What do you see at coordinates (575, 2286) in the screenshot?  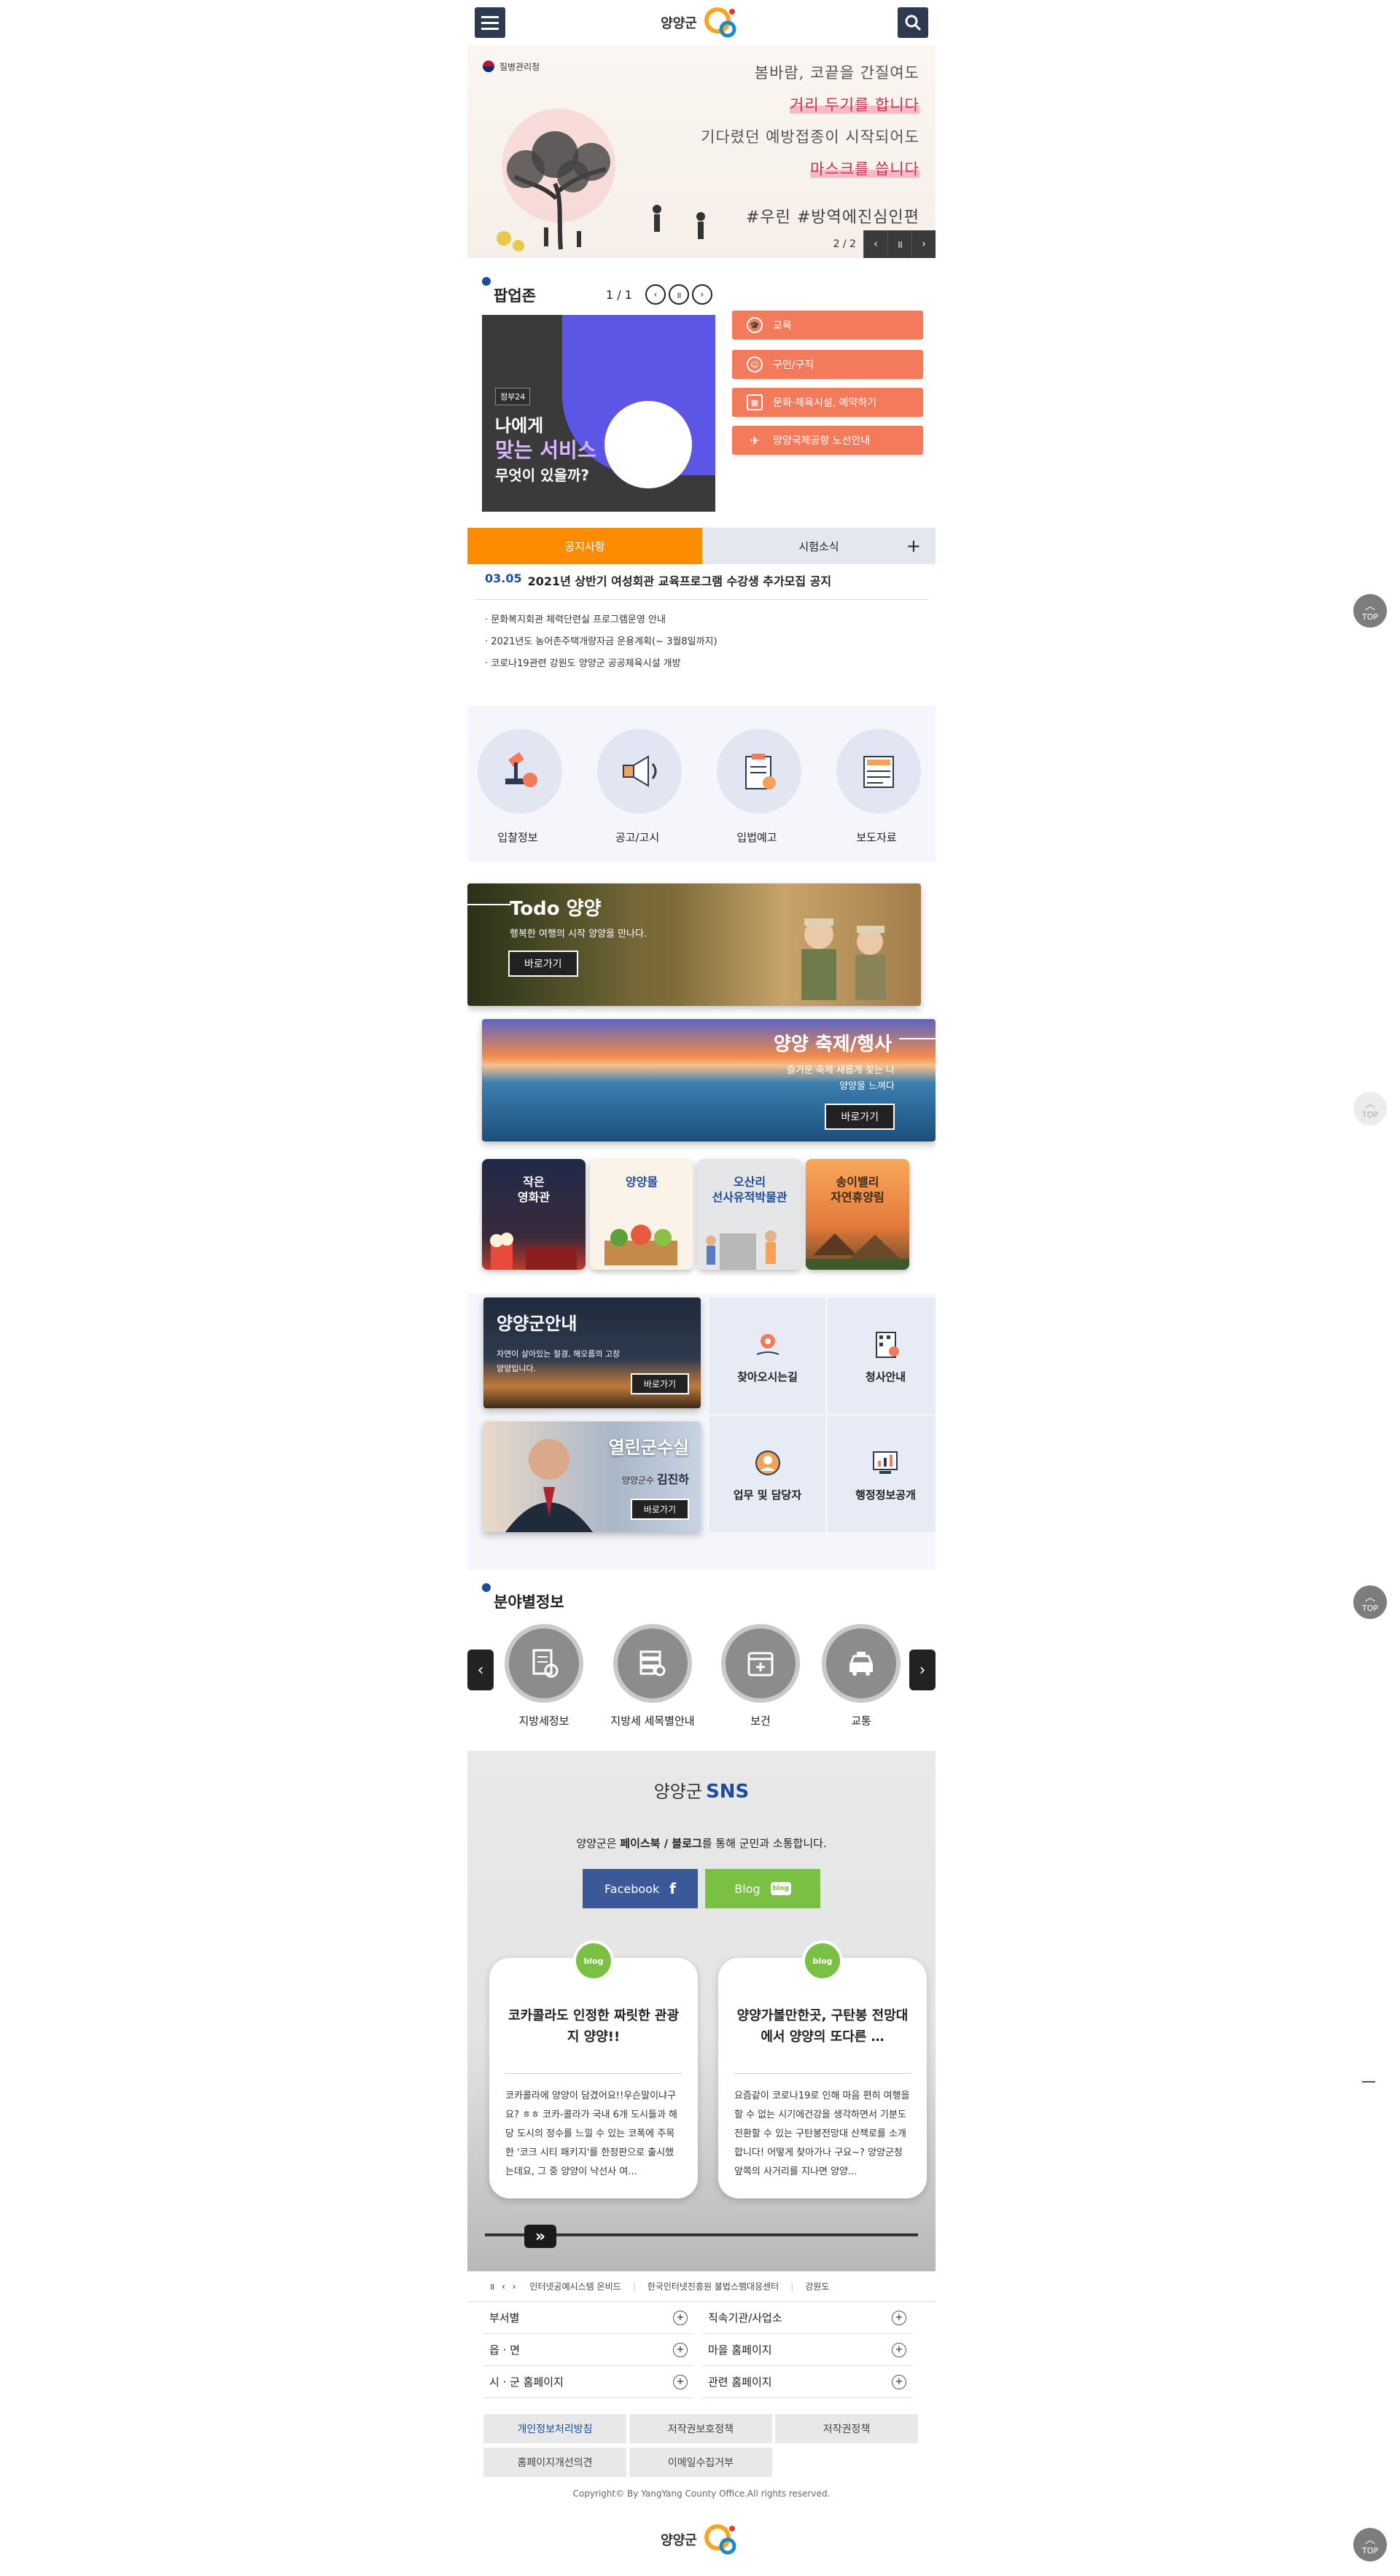 I see `related-link: 인터넷공예시스템 온비드` at bounding box center [575, 2286].